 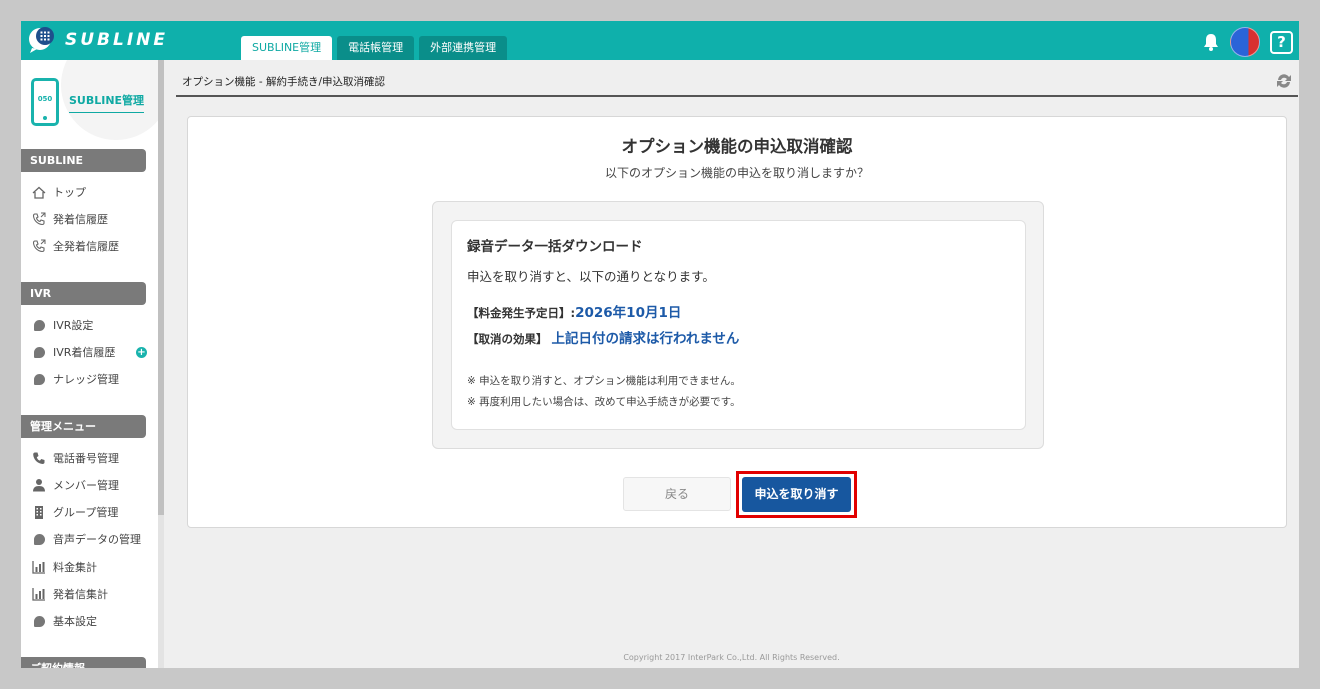 I want to click on sidebar-item-label: 基本設定, so click(x=75, y=621).